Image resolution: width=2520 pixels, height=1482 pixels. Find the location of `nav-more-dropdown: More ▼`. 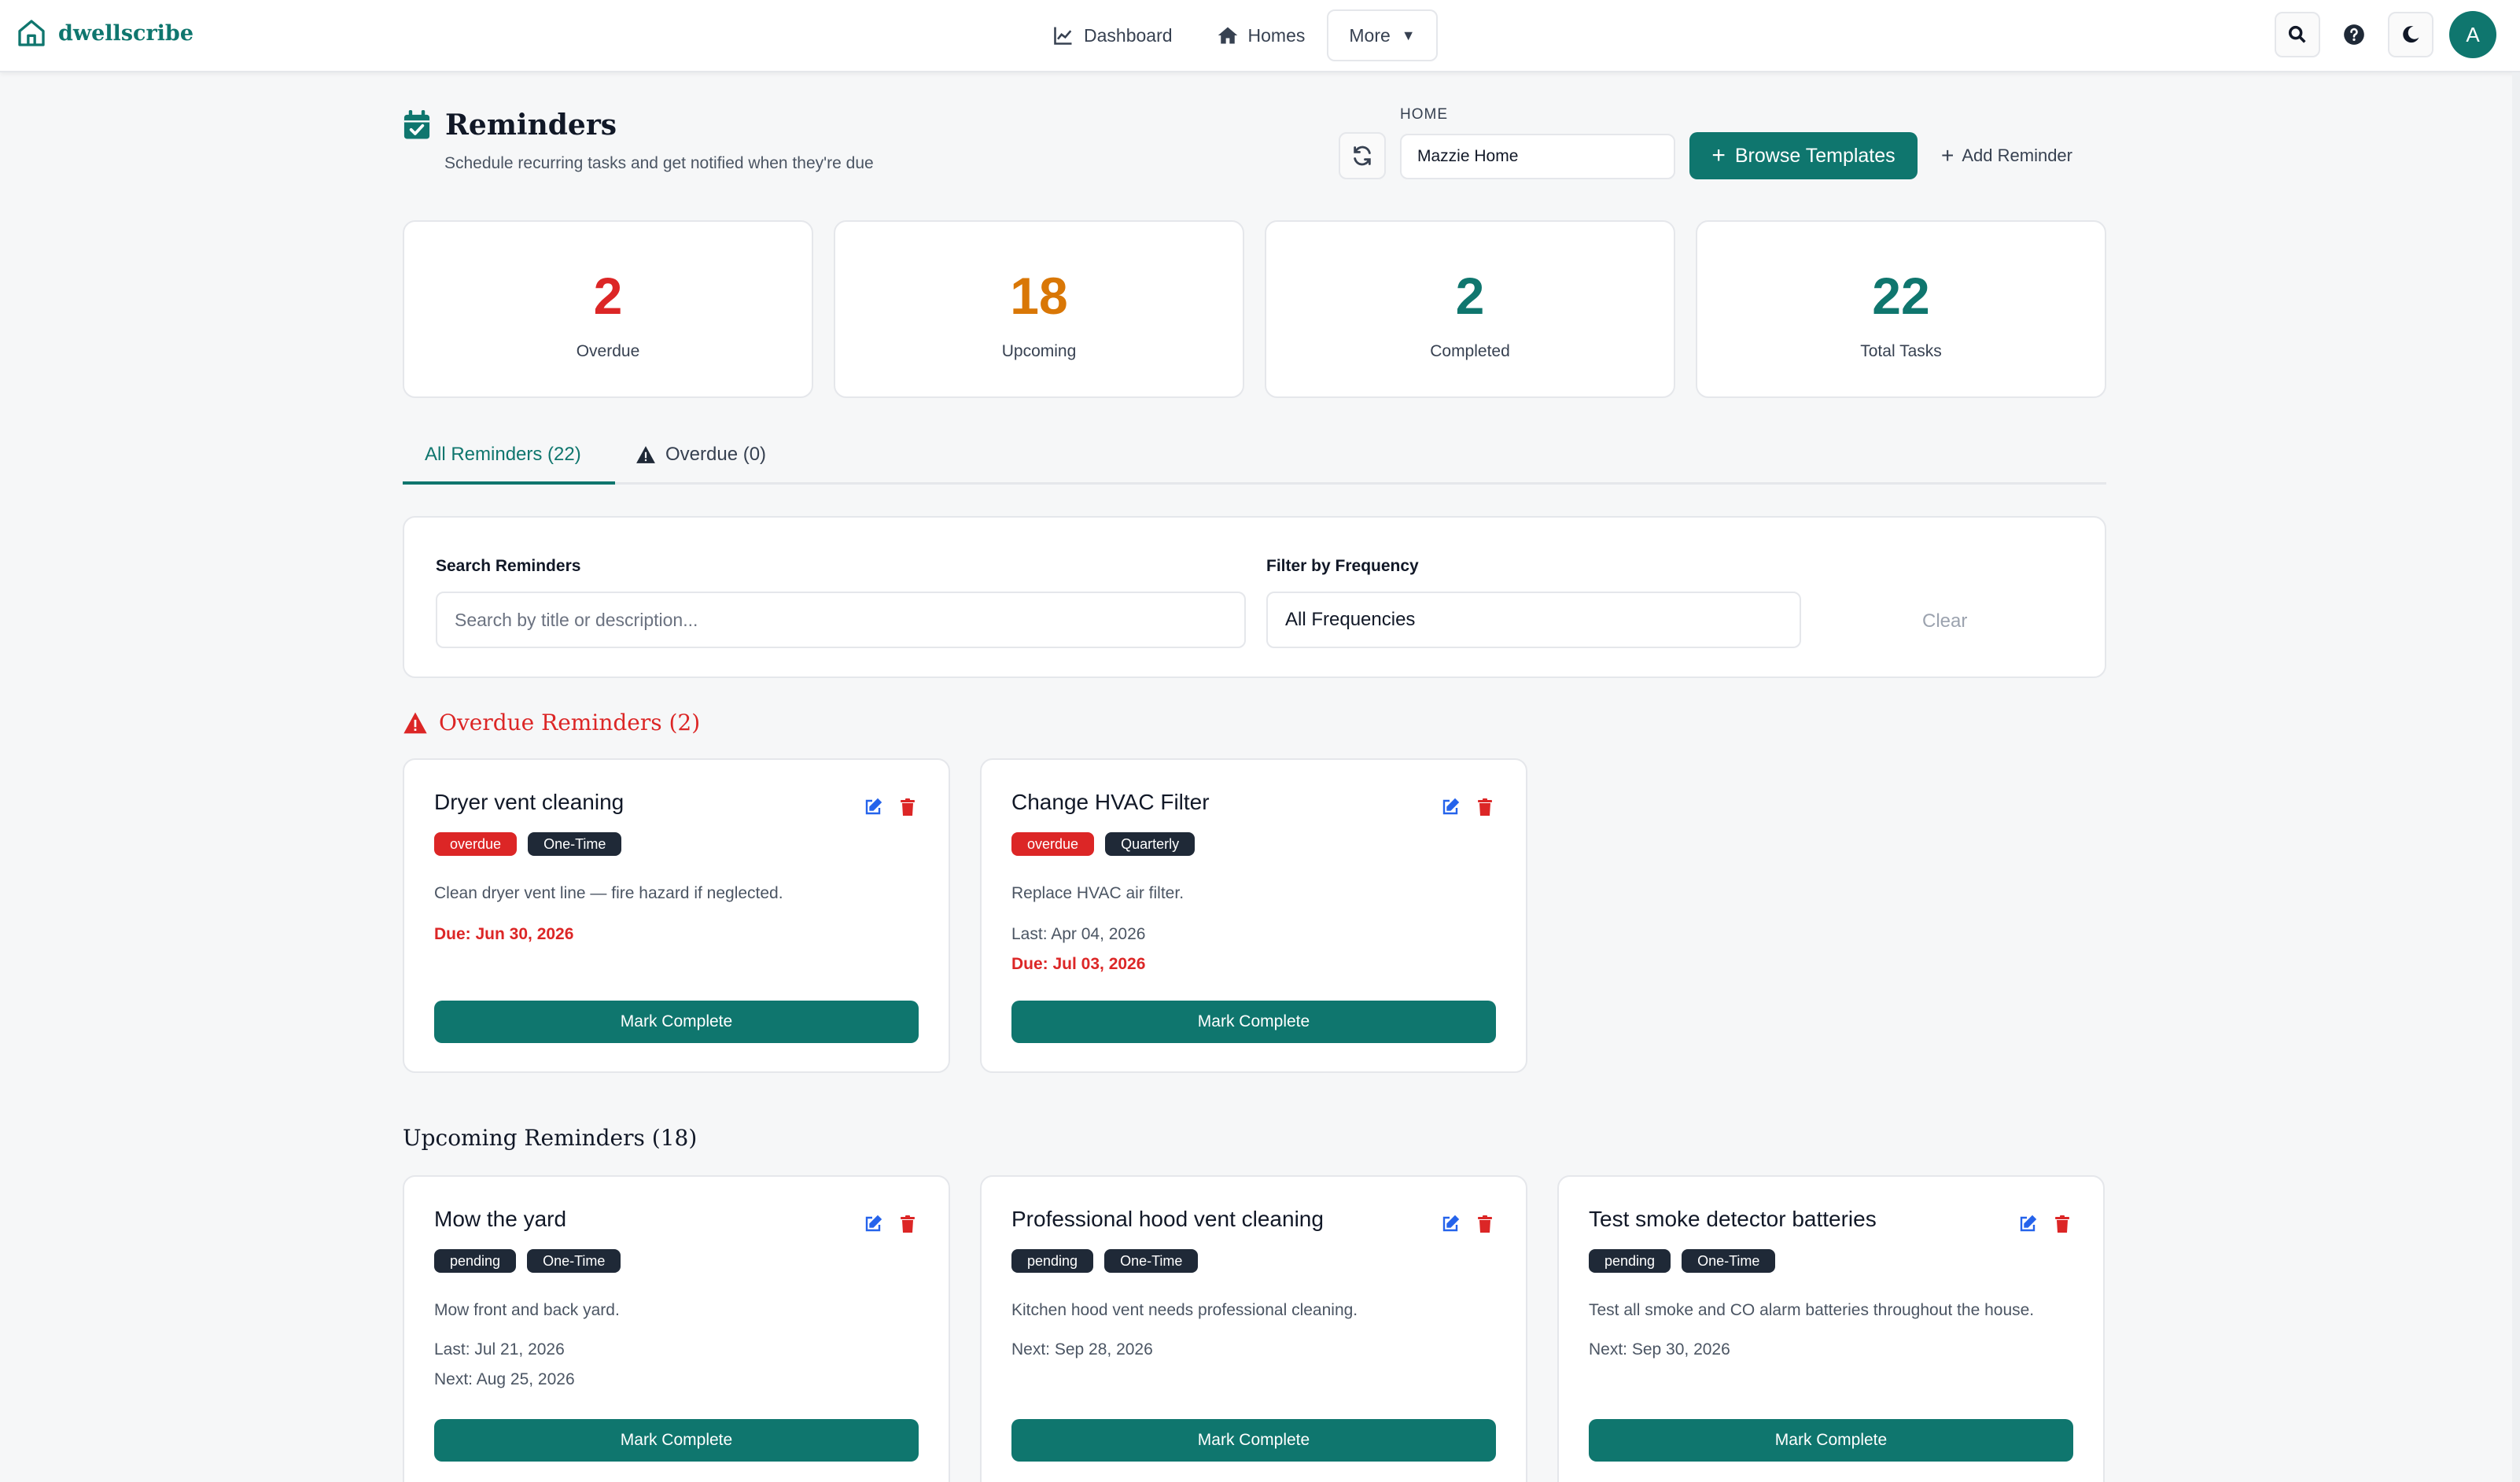

nav-more-dropdown: More ▼ is located at coordinates (1382, 35).